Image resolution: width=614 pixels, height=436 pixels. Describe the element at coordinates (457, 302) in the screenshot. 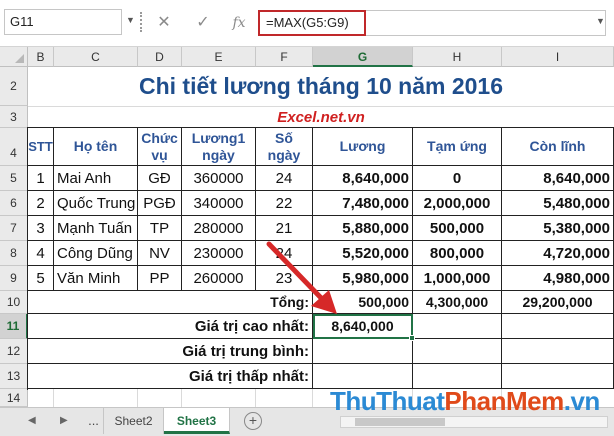

I see `total-advance: 4,300,000` at that location.